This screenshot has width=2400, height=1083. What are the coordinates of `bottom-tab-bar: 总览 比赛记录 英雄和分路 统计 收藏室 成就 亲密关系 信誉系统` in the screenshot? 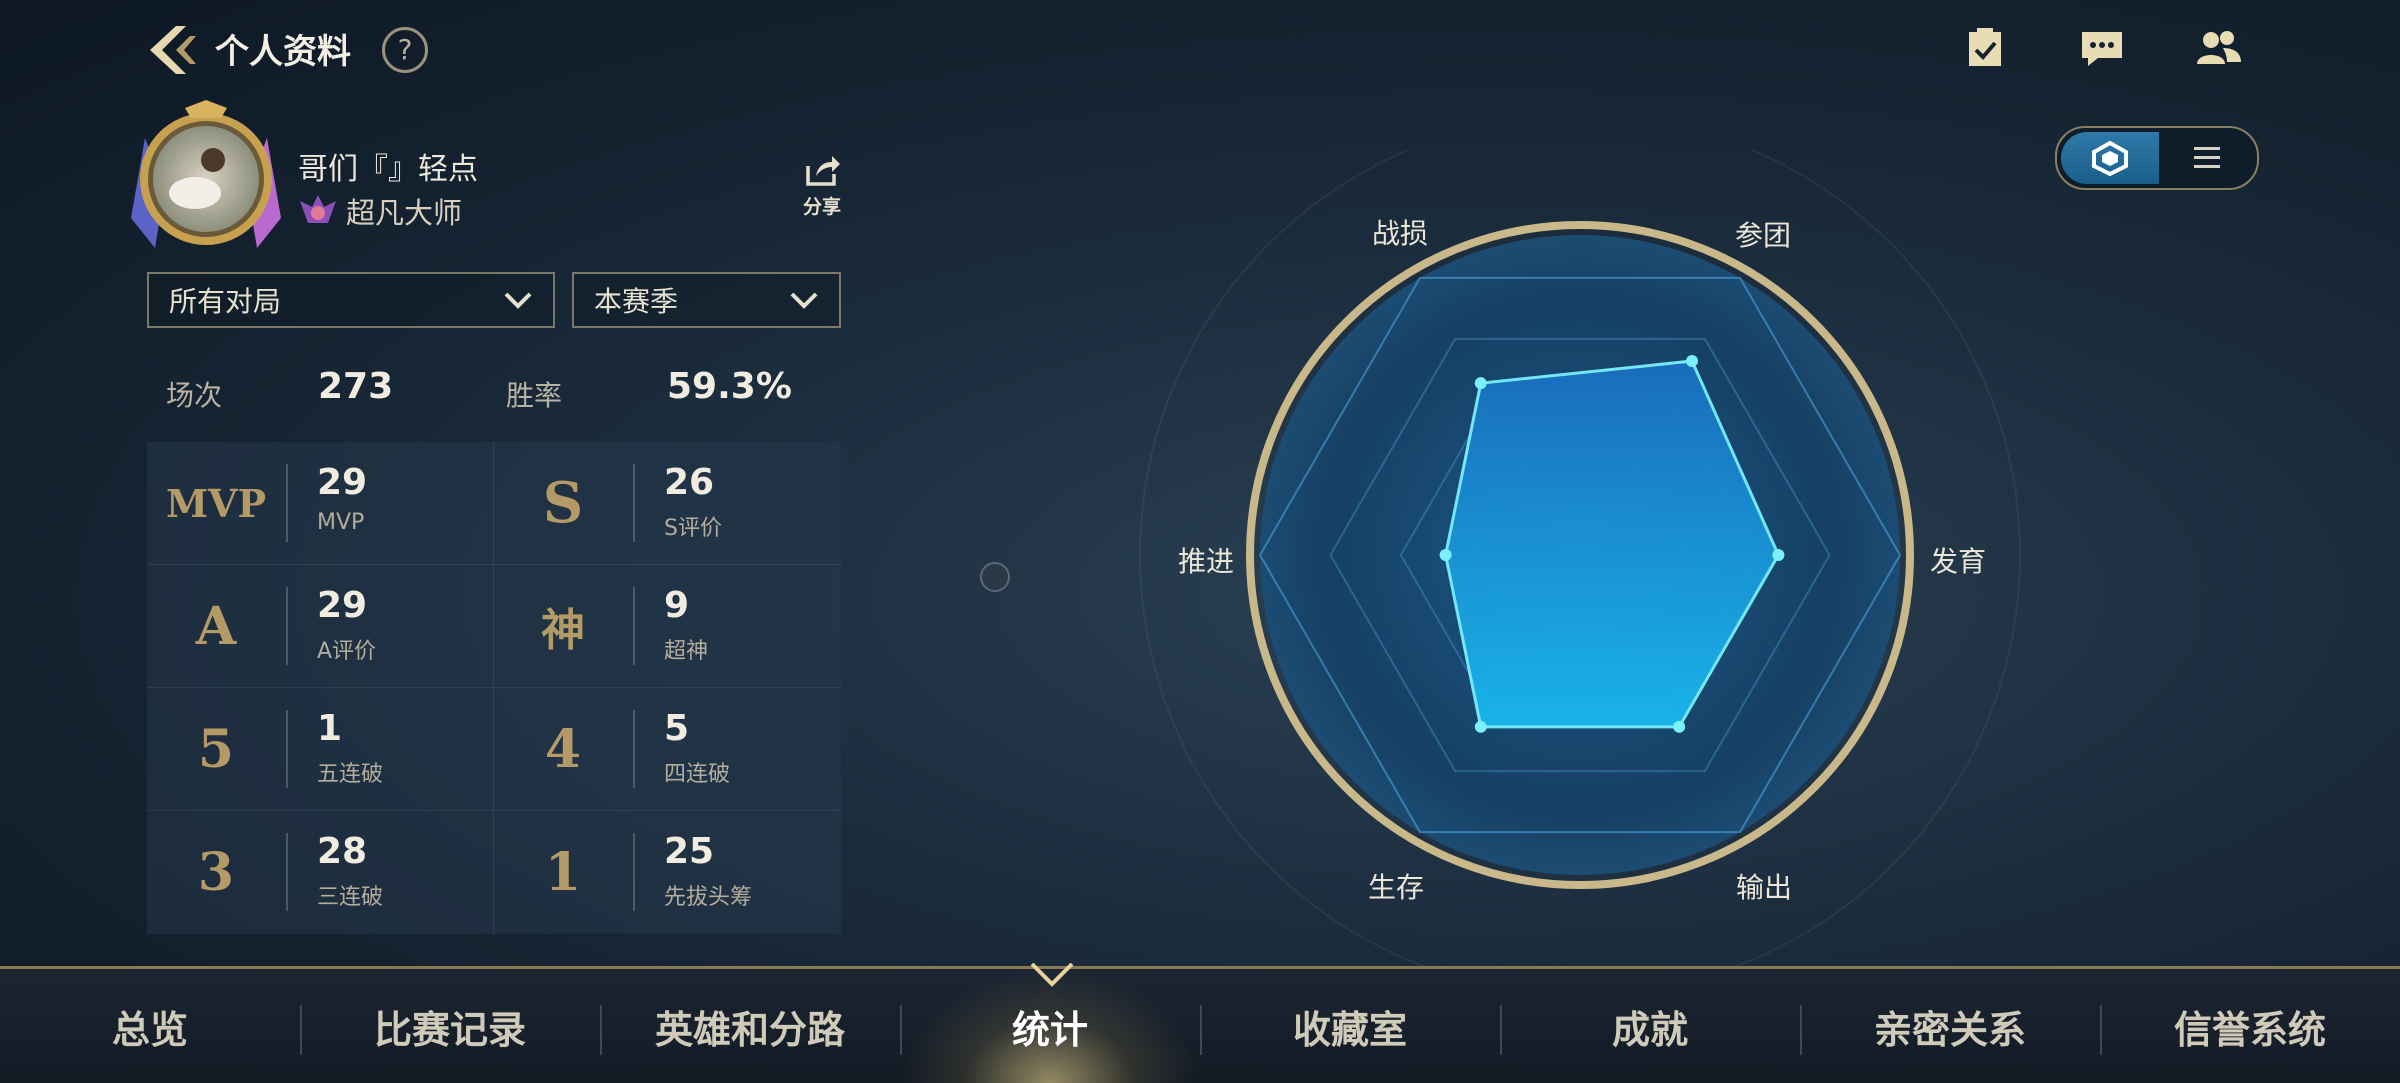 It's located at (1200, 1024).